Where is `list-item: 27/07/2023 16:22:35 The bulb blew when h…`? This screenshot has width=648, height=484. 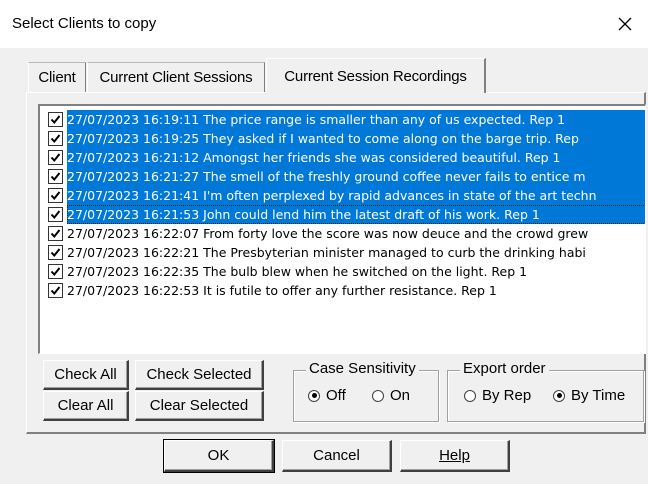 list-item: 27/07/2023 16:22:35 The bulb blew when h… is located at coordinates (346, 271).